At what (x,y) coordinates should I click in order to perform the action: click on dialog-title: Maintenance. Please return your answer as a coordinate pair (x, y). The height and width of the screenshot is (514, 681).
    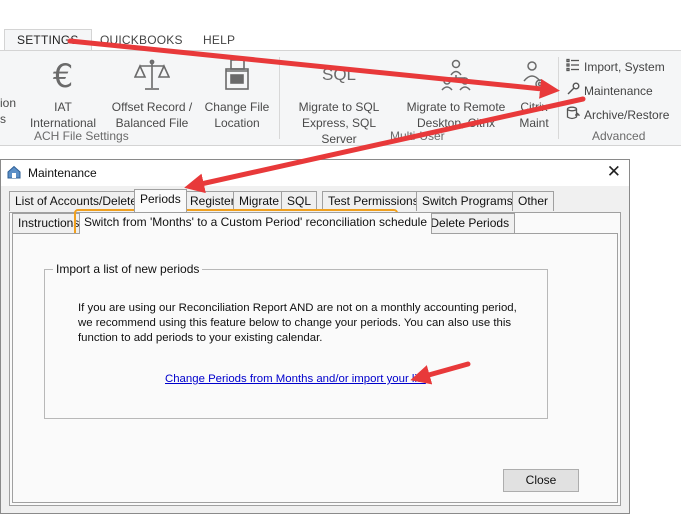
    Looking at the image, I should click on (62, 173).